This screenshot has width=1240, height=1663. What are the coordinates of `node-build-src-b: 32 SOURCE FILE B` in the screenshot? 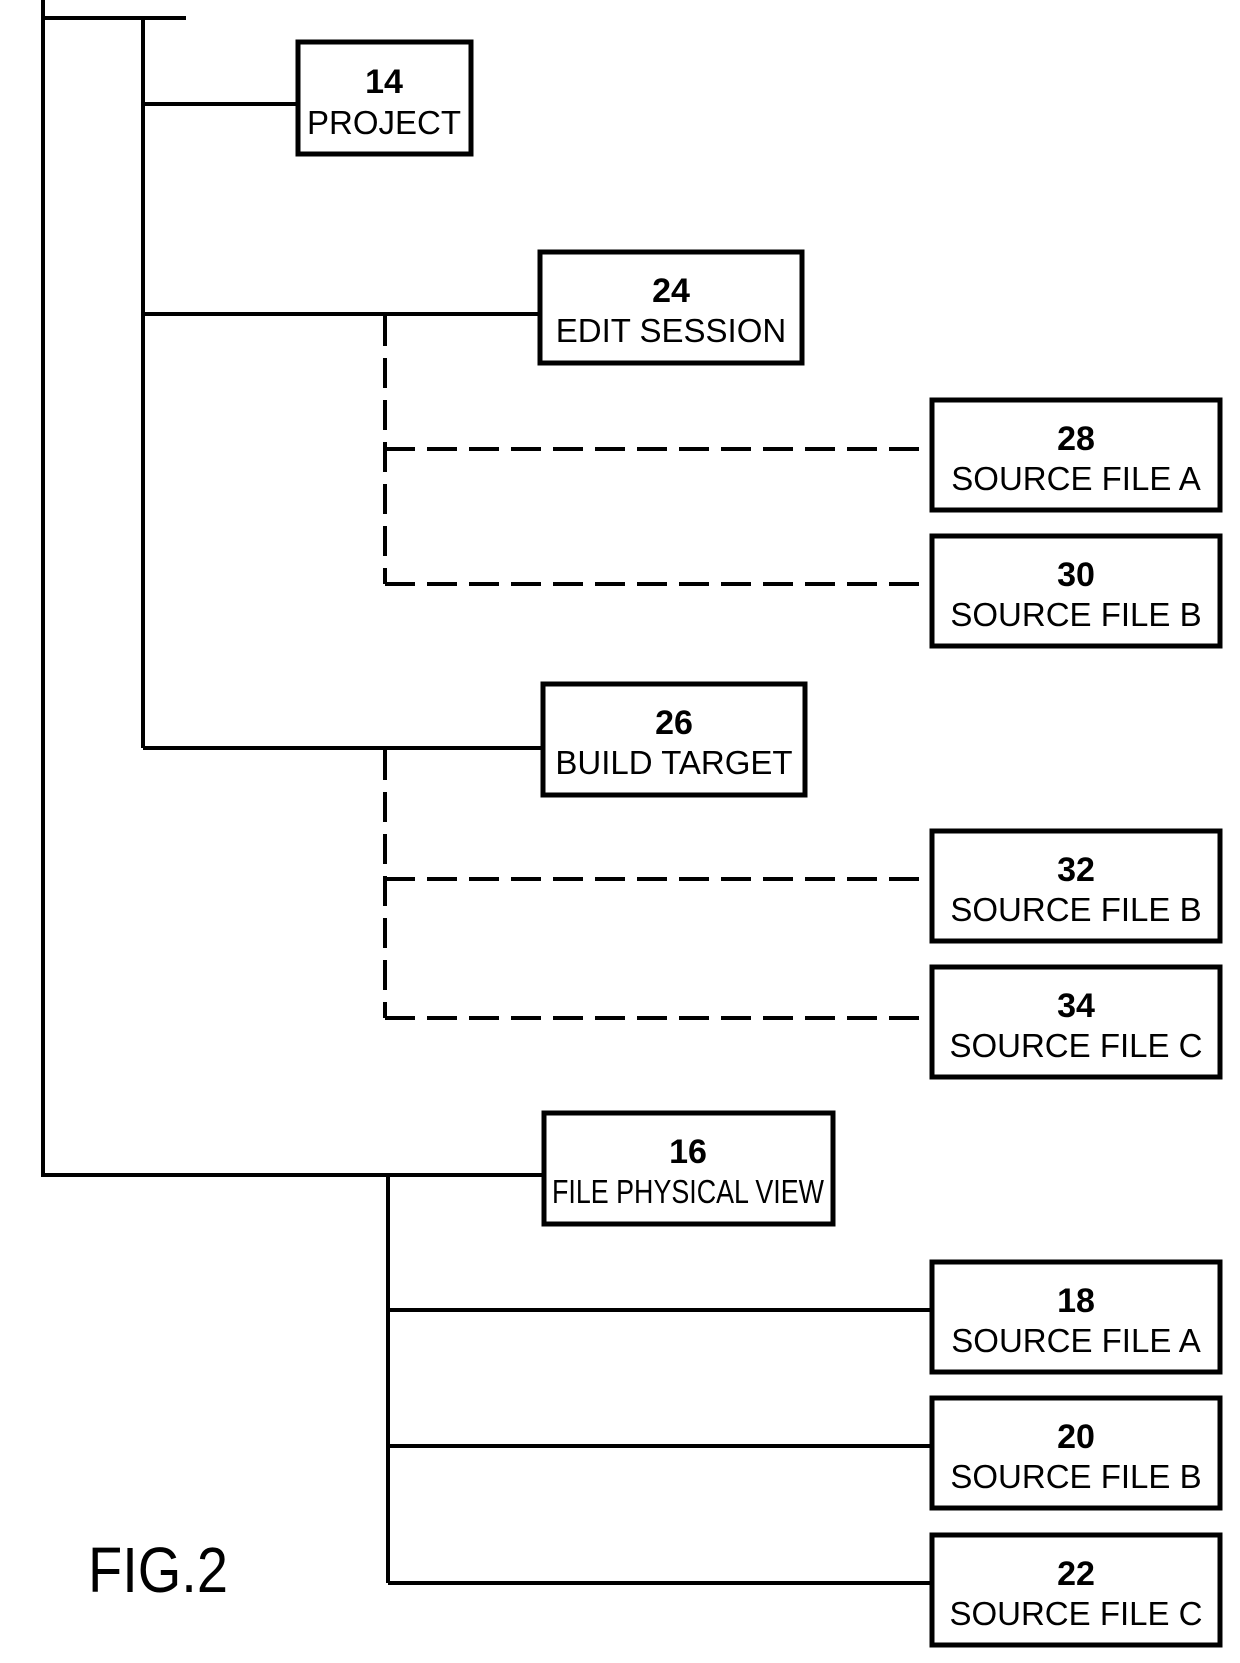 It's located at (1076, 886).